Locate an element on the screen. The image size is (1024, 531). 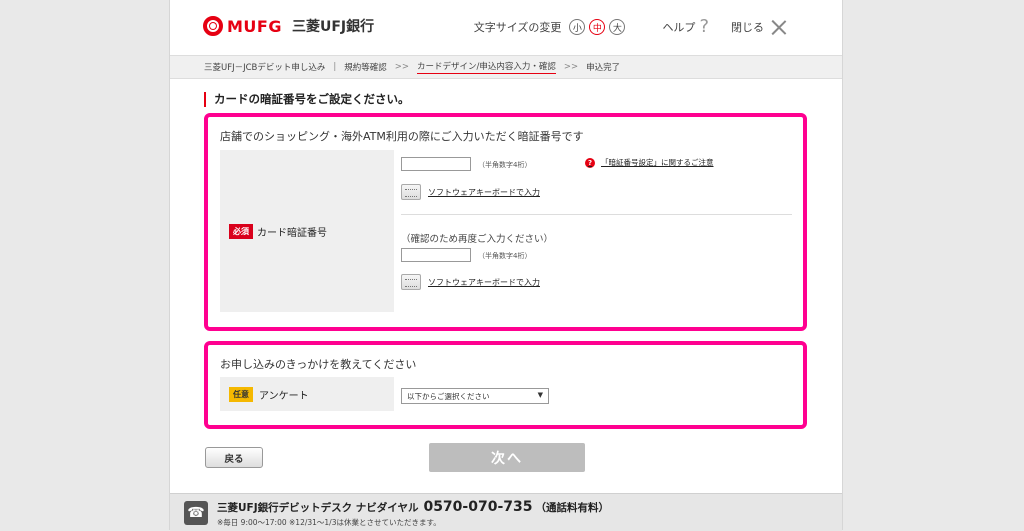
text-size-small-button: 小 is located at coordinates (577, 27).